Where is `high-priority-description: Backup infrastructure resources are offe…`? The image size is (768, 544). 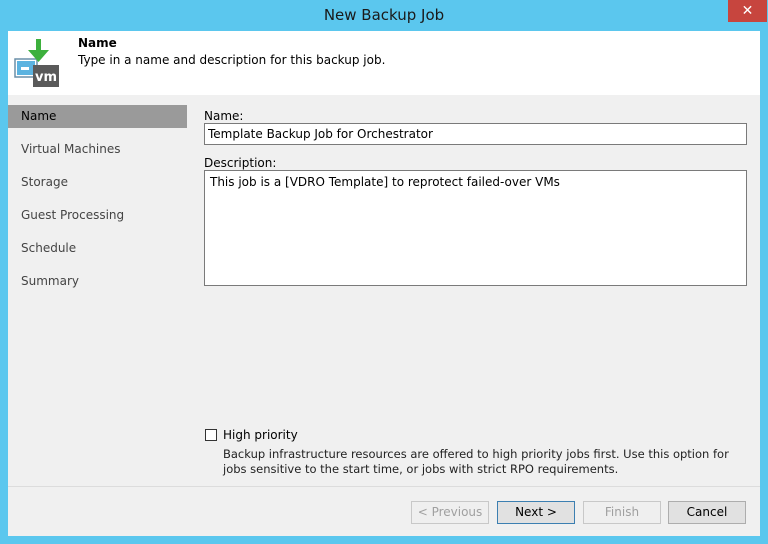
high-priority-description: Backup infrastructure resources are offe… is located at coordinates (476, 461).